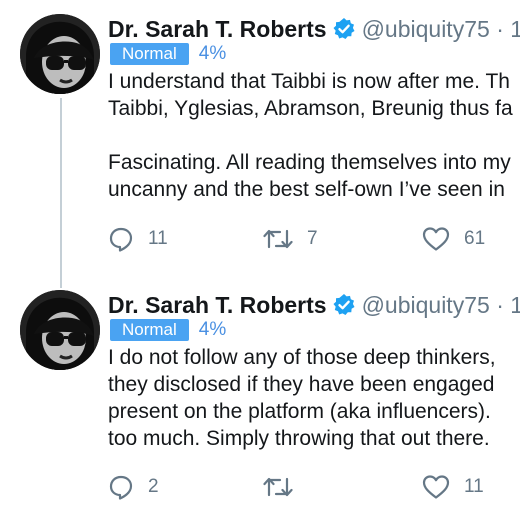  I want to click on like-button: 61, so click(453, 239).